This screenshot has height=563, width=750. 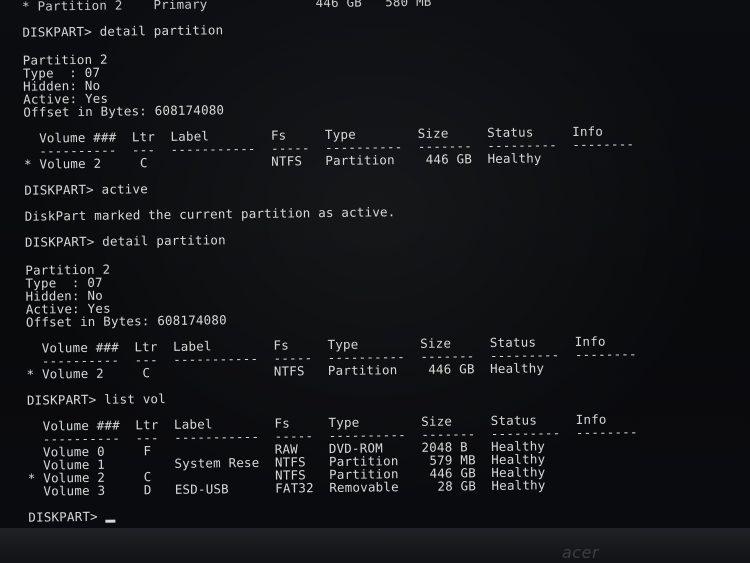 I want to click on monitor-bezel, so click(x=375, y=545).